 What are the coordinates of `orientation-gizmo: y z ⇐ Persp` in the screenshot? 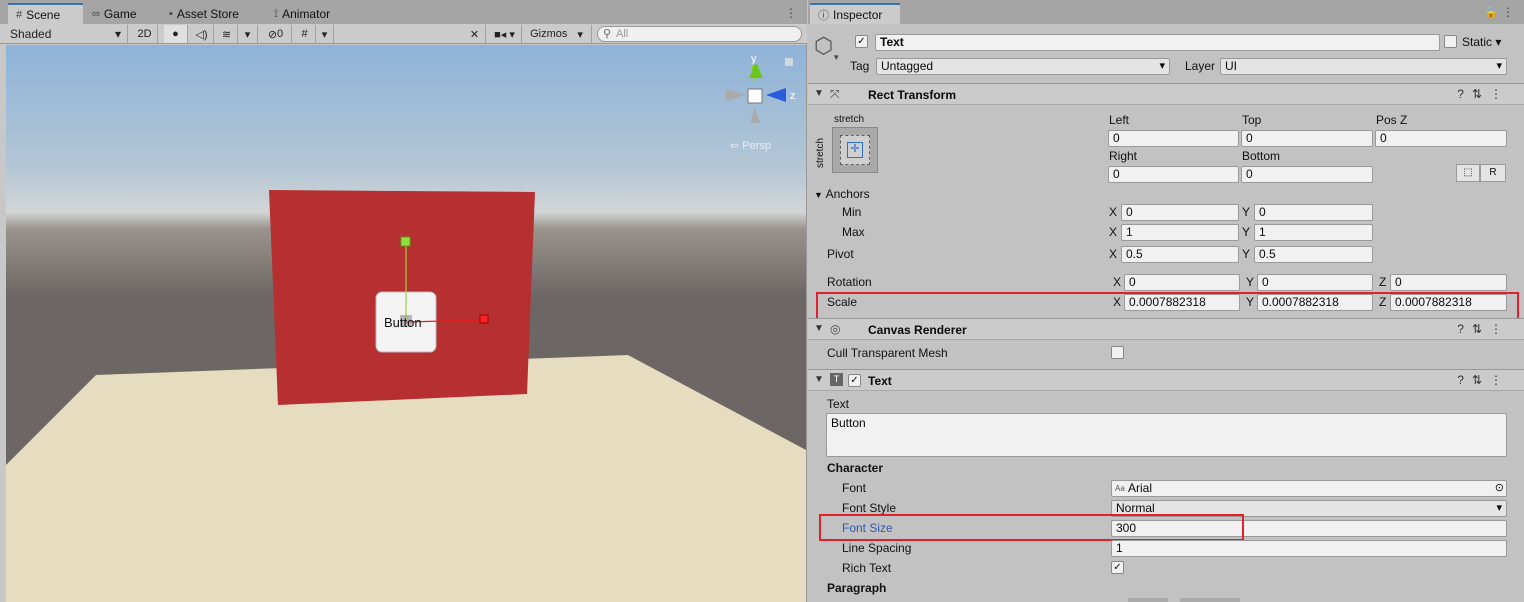 It's located at (761, 102).